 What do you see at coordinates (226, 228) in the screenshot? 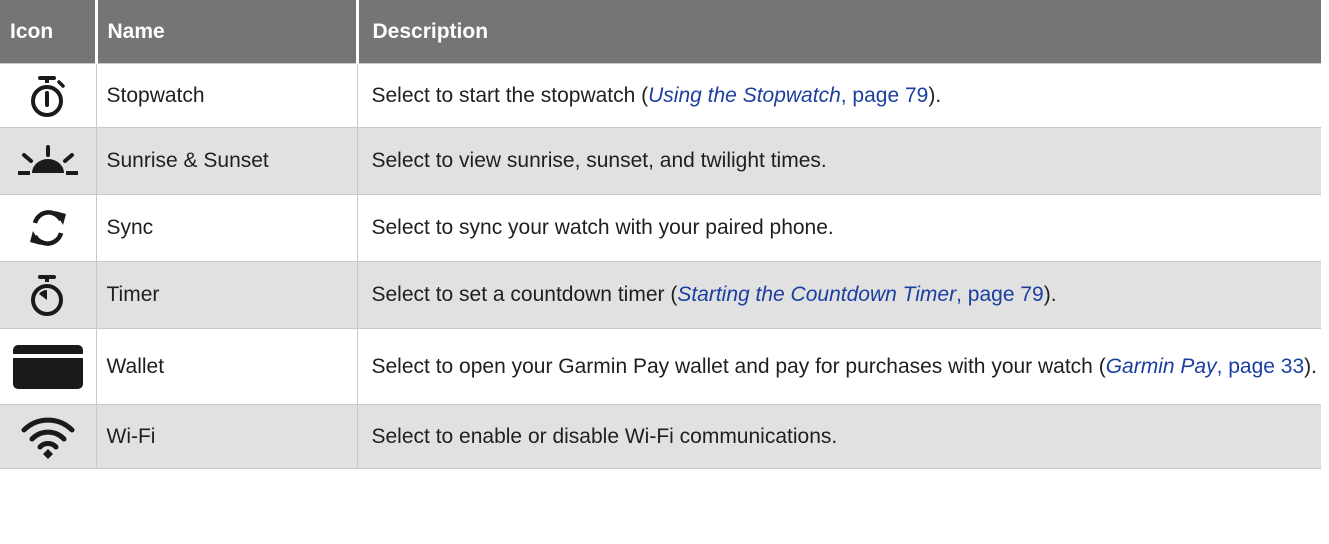
I see `row-name: Sync` at bounding box center [226, 228].